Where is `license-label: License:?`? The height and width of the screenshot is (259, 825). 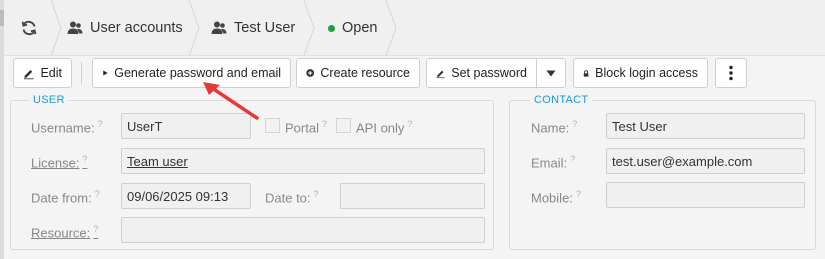
license-label: License:? is located at coordinates (59, 162).